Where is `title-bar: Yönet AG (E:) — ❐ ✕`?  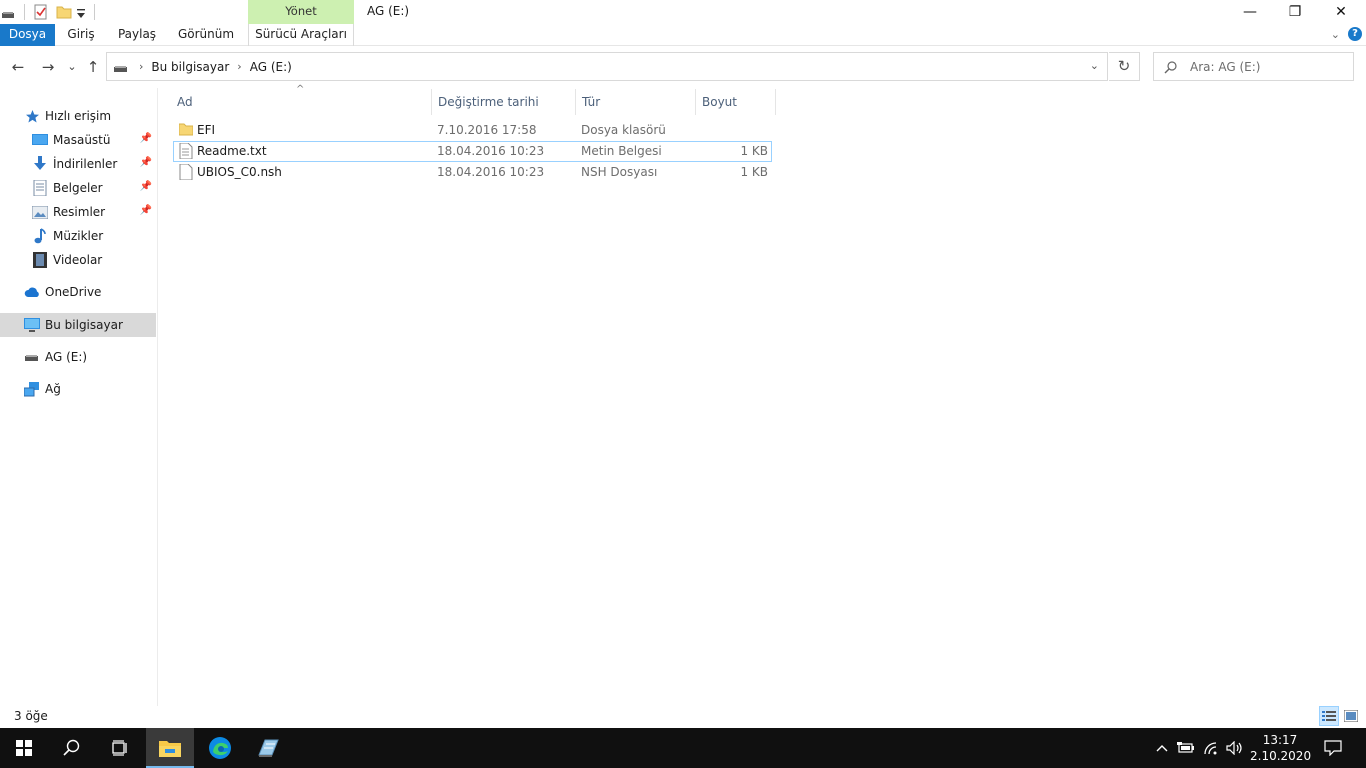
title-bar: Yönet AG (E:) — ❐ ✕ is located at coordinates (683, 12).